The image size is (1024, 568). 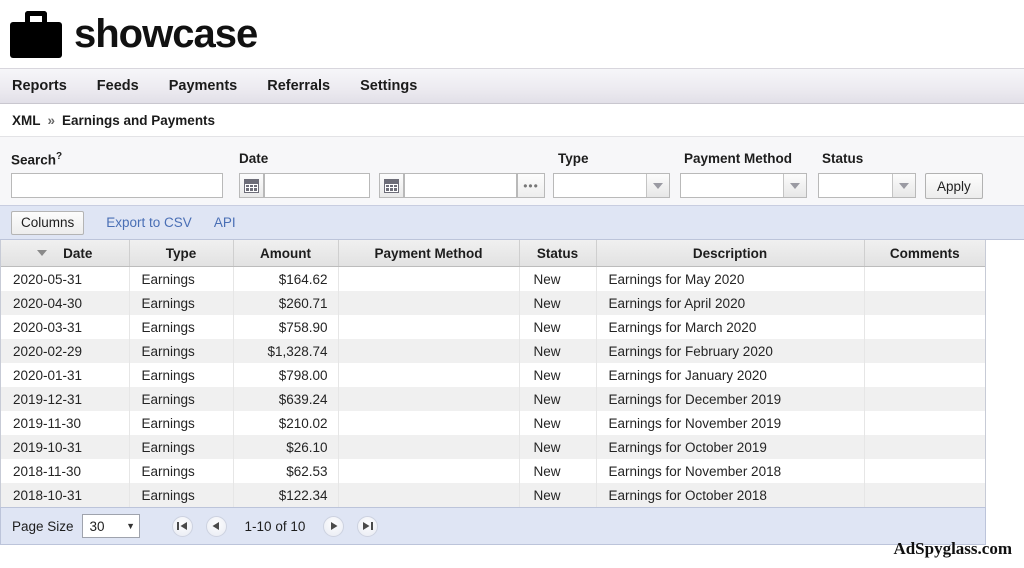 What do you see at coordinates (730, 471) in the screenshot?
I see `cell-description: Earnings for November 2018` at bounding box center [730, 471].